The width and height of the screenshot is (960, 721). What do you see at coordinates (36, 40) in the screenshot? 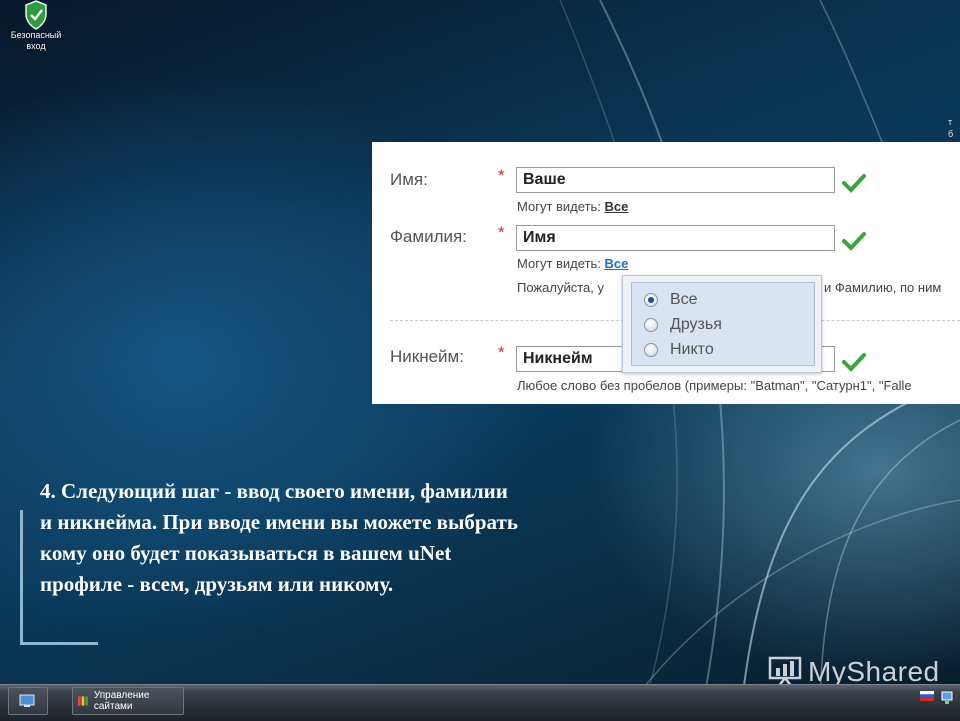
I see `desktop-shortcut-label: Безопасный вход` at bounding box center [36, 40].